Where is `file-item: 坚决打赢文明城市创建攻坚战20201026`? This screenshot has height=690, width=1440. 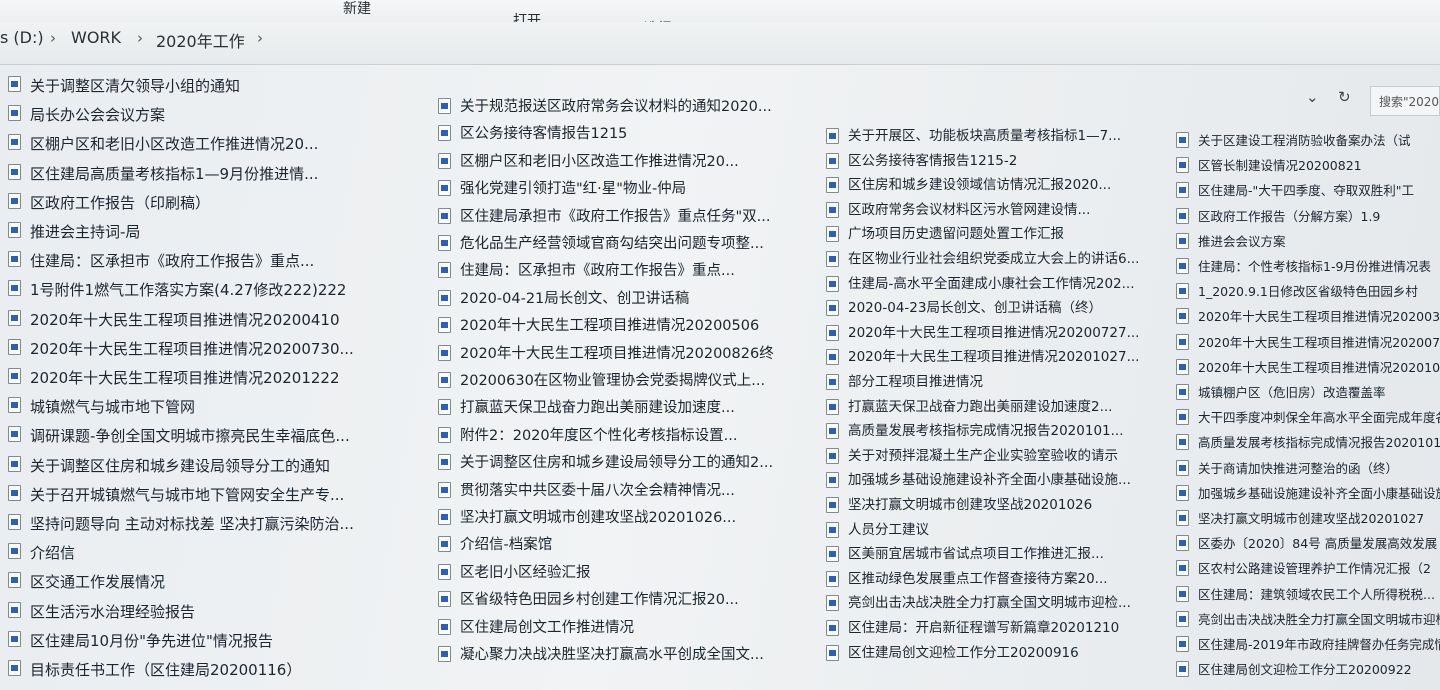 file-item: 坚决打赢文明城市创建攻坚战20201026 is located at coordinates (996, 506).